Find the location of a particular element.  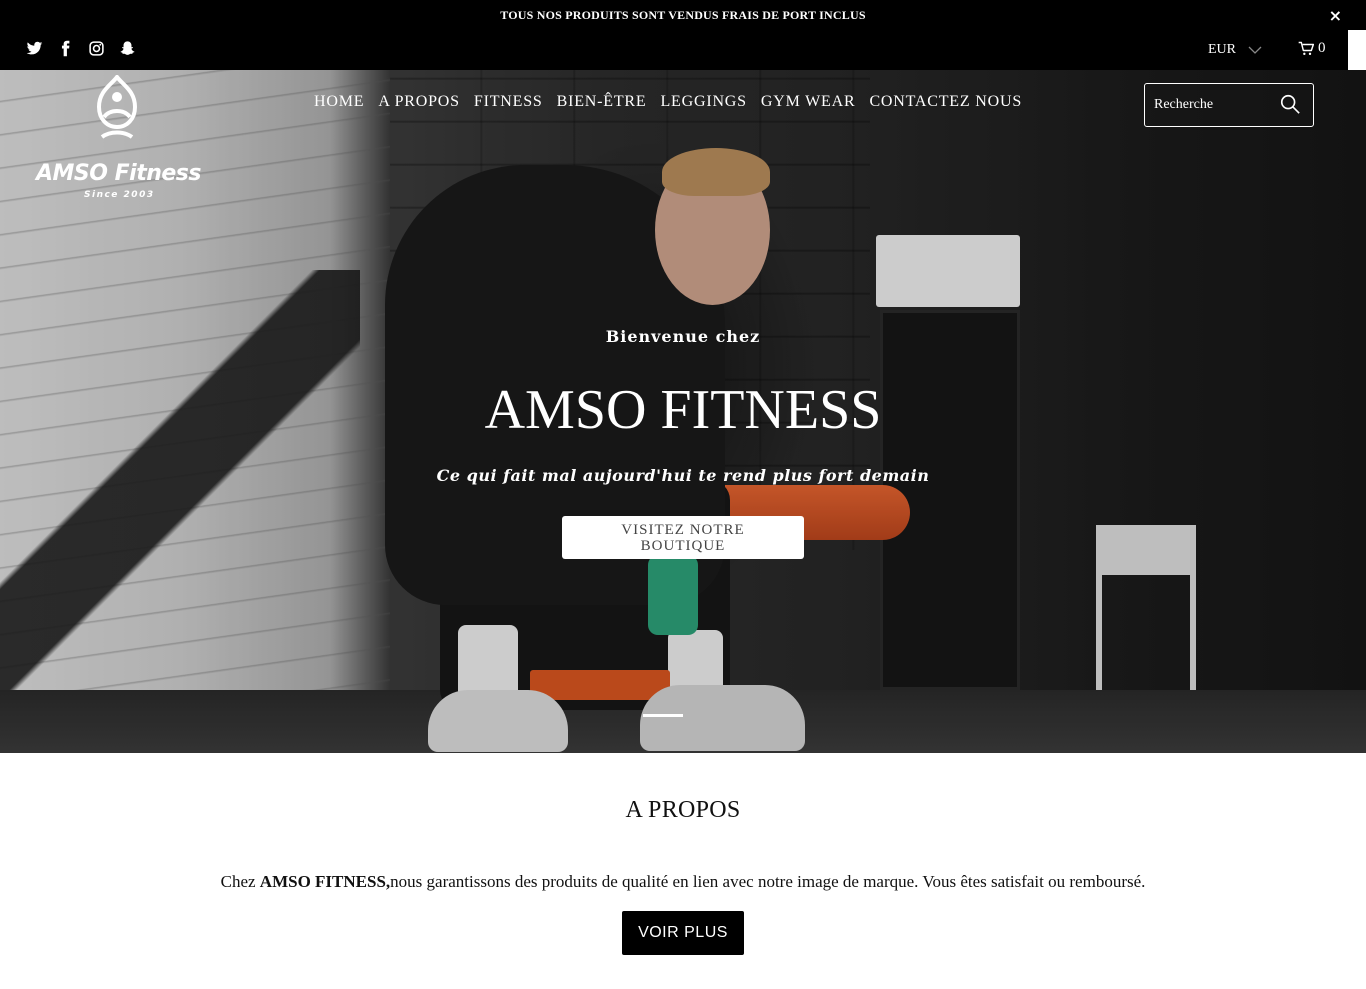

about-text-prefix: Chez is located at coordinates (240, 881).